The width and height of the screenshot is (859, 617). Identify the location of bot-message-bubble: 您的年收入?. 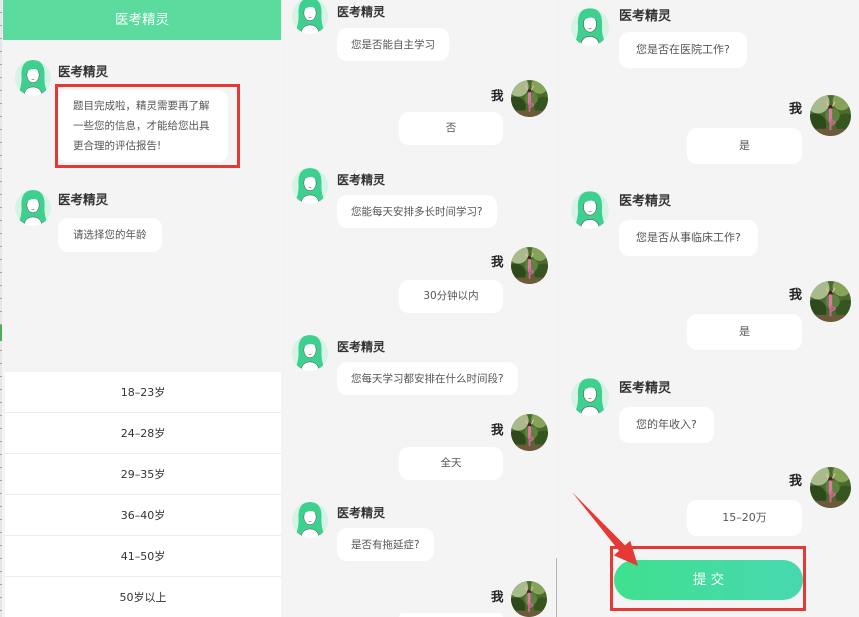
(666, 425).